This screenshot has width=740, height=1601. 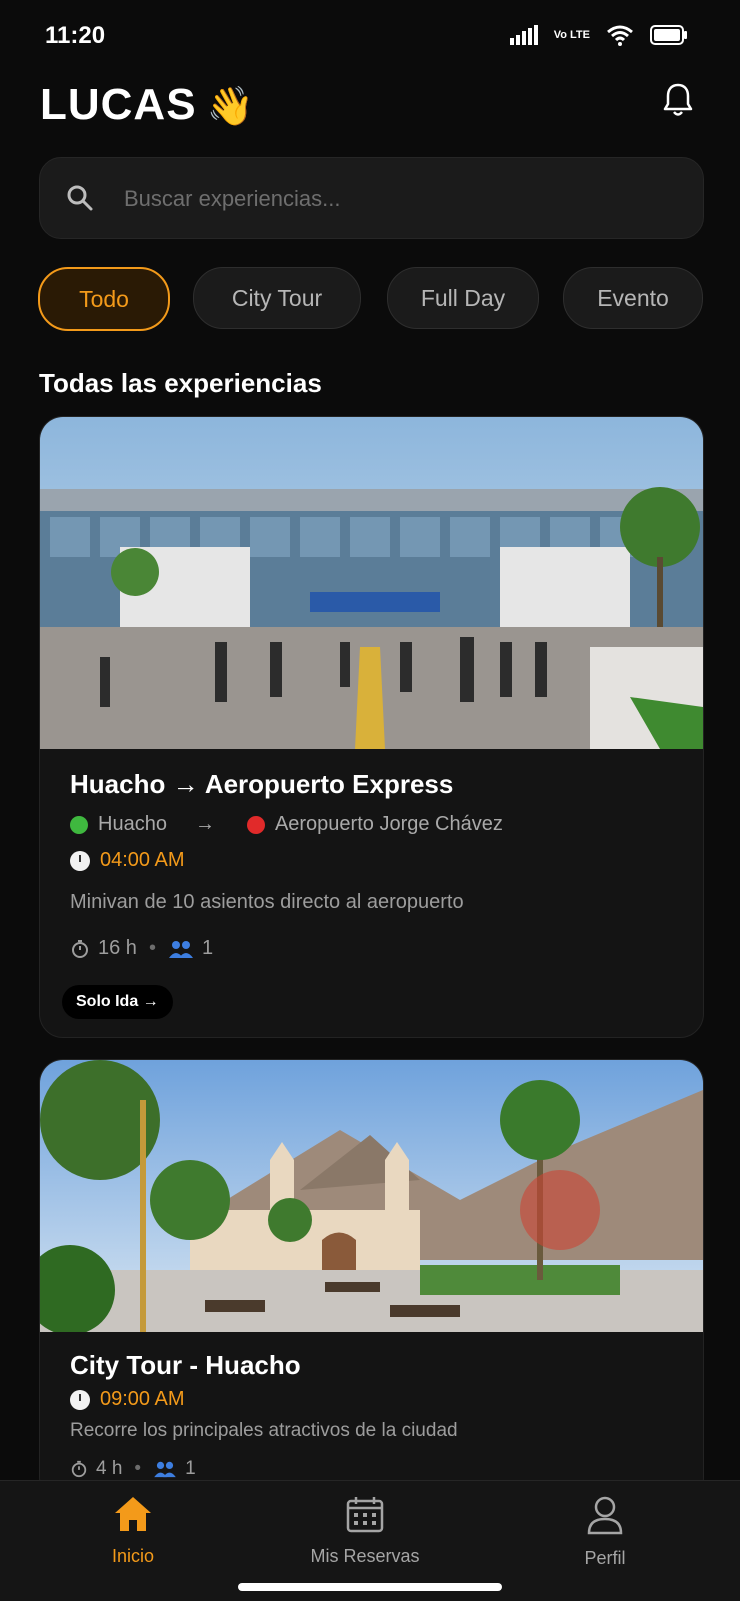 What do you see at coordinates (255, 824) in the screenshot?
I see `destination-dot-icon` at bounding box center [255, 824].